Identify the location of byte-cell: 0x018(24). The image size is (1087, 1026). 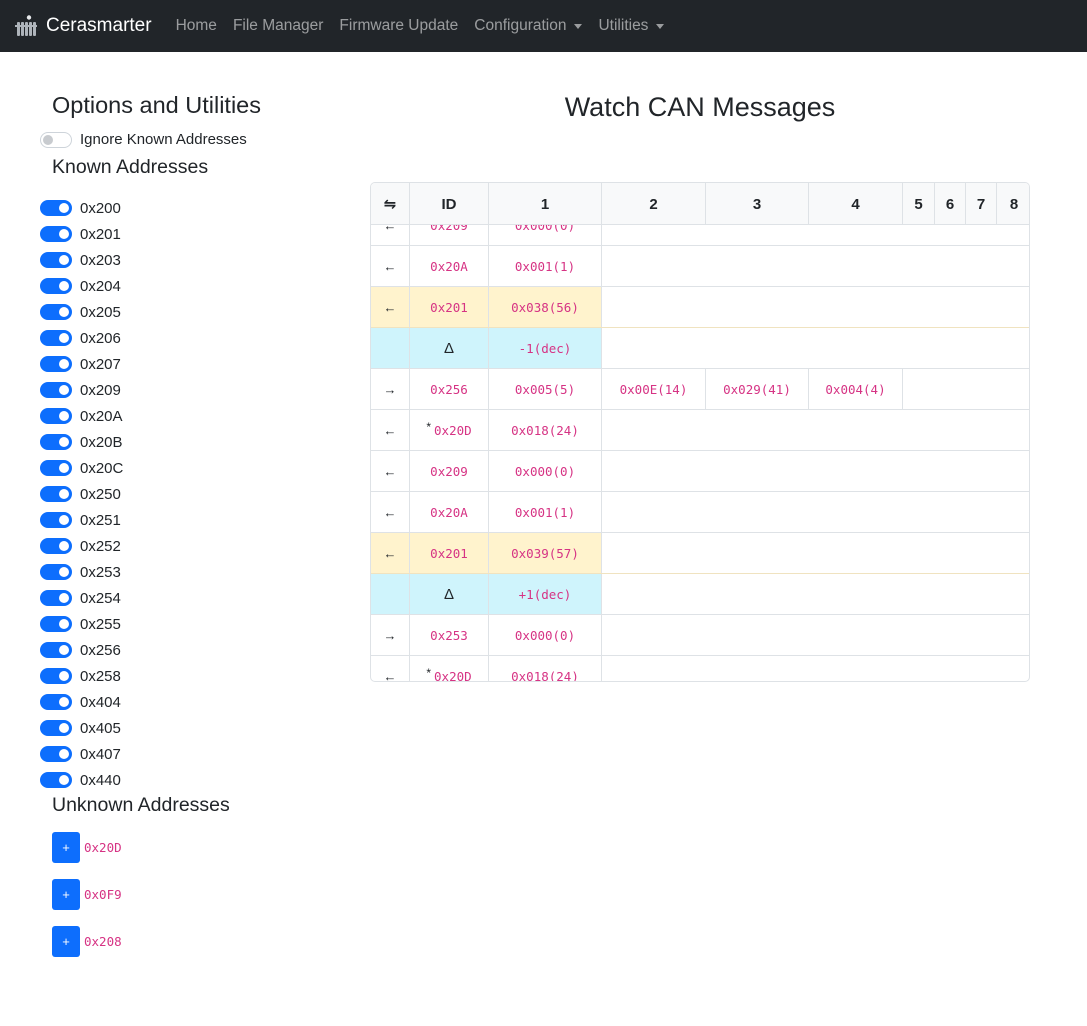
(545, 668).